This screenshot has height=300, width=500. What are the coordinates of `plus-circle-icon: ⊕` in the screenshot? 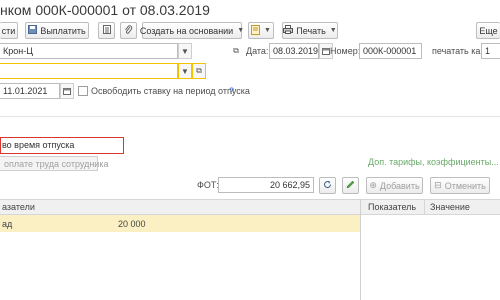 It's located at (373, 185).